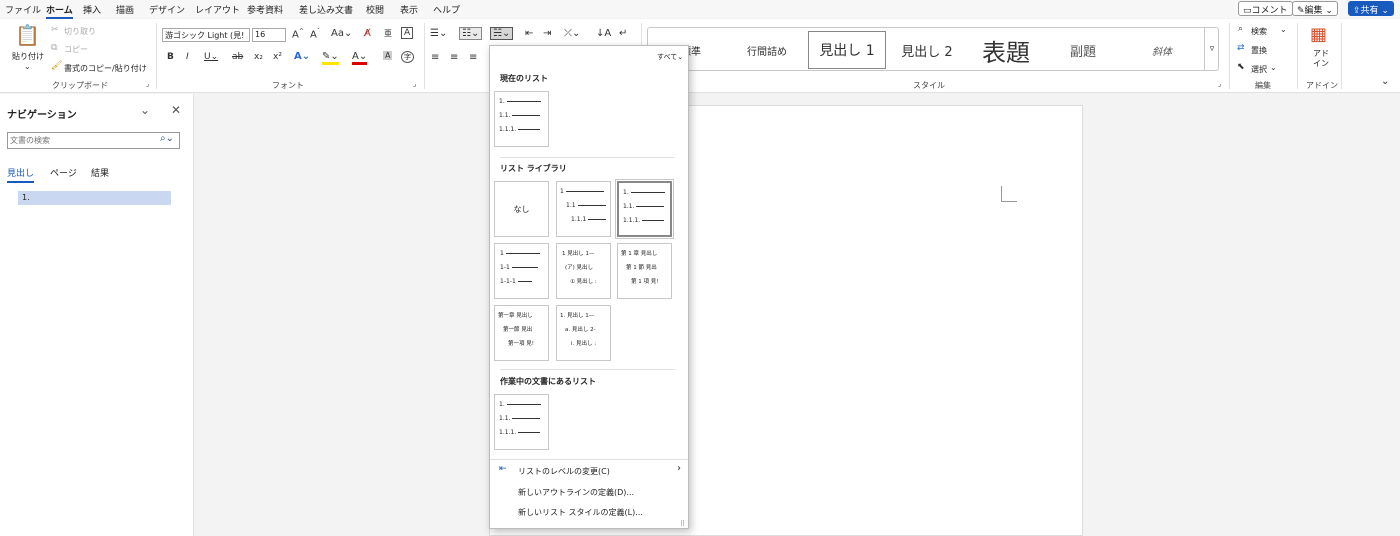 This screenshot has width=1400, height=536. I want to click on share-button: ⇪共有 ⌄, so click(1371, 8).